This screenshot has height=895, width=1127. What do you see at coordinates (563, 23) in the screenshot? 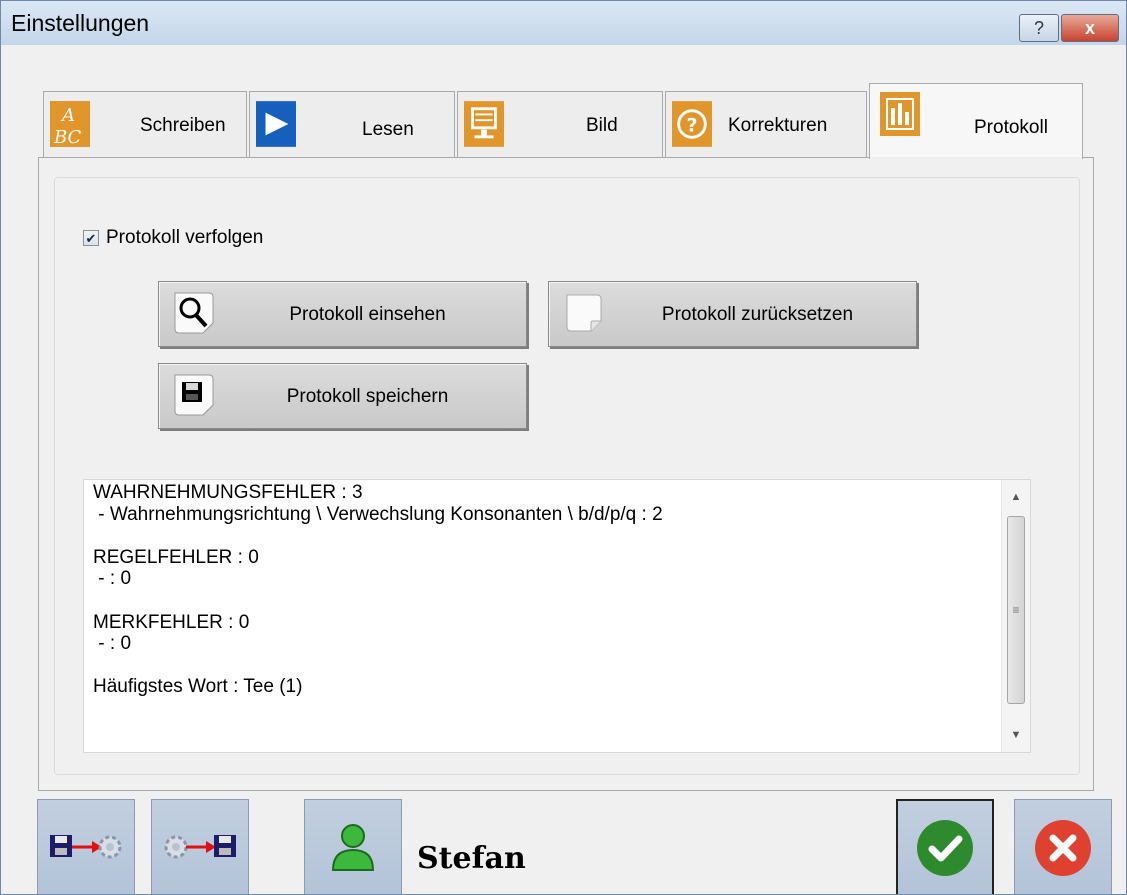
I see `title-bar: Einstellungen ? x` at bounding box center [563, 23].